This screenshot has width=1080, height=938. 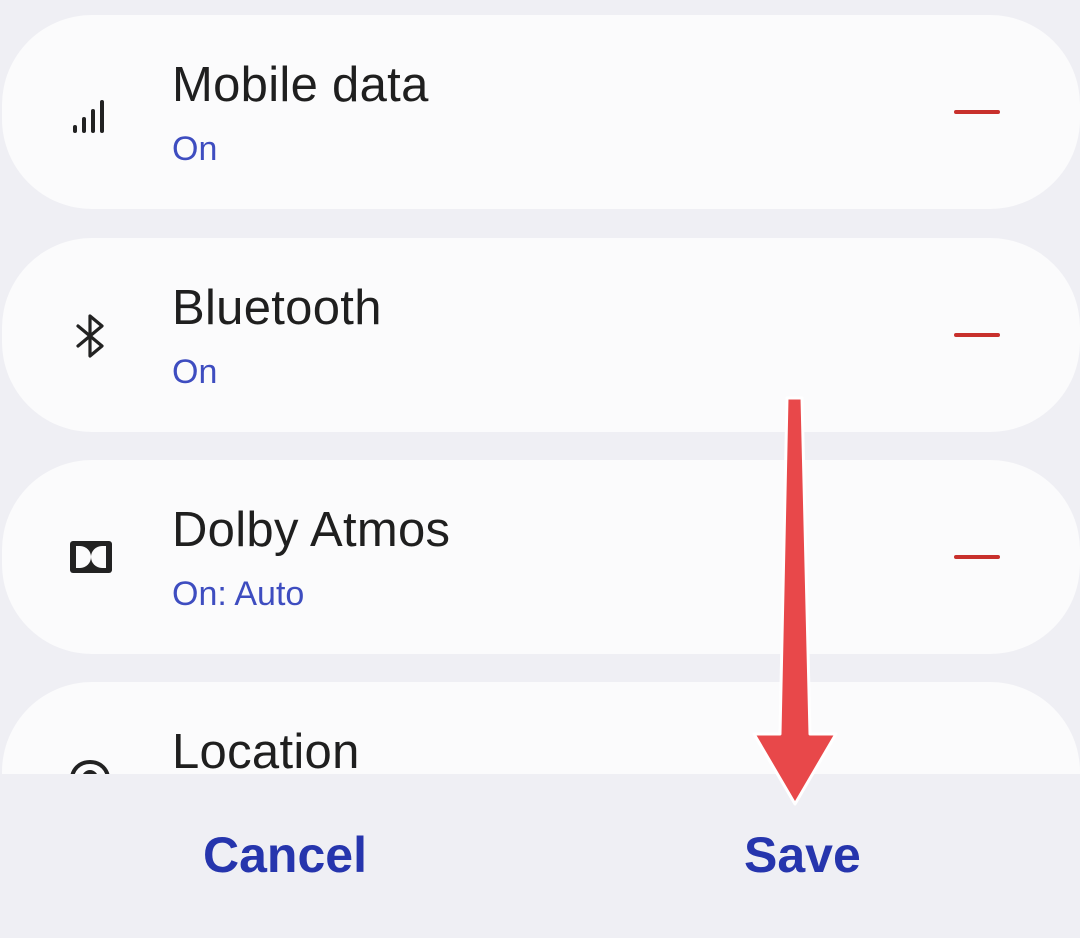 What do you see at coordinates (977, 112) in the screenshot?
I see `remove-mobile-data-button` at bounding box center [977, 112].